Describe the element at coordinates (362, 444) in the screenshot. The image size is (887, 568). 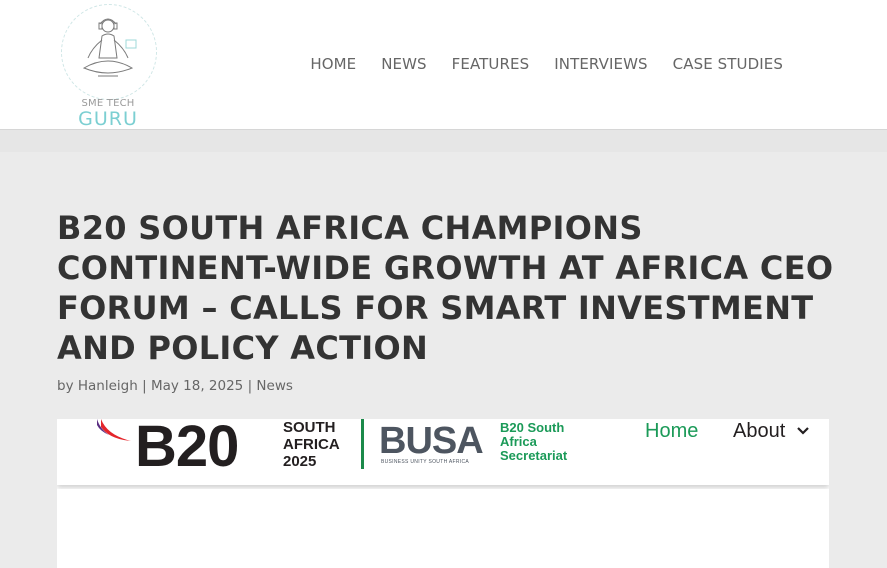
I see `logo-divider` at that location.